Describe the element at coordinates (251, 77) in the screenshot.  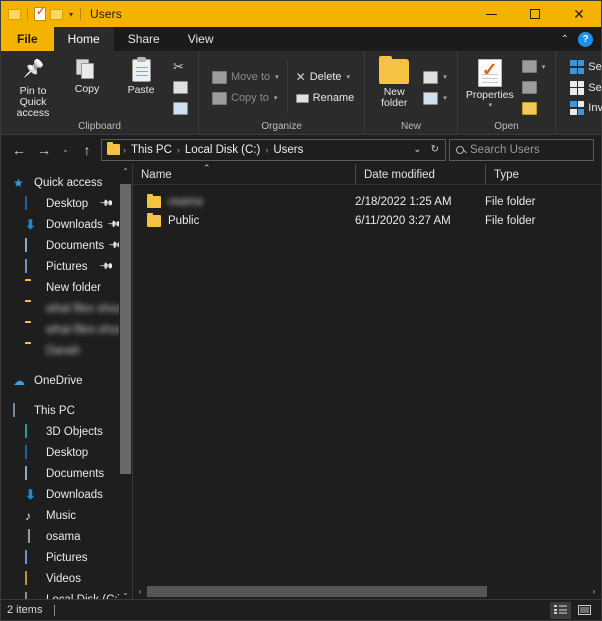
I see `move-to-label: Move to` at that location.